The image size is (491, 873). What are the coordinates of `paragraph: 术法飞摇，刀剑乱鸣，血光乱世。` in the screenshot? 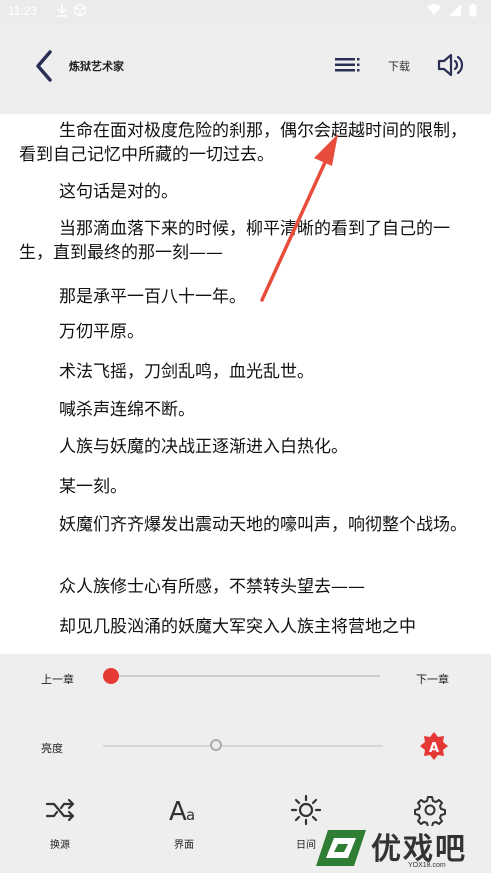 It's located at (186, 372).